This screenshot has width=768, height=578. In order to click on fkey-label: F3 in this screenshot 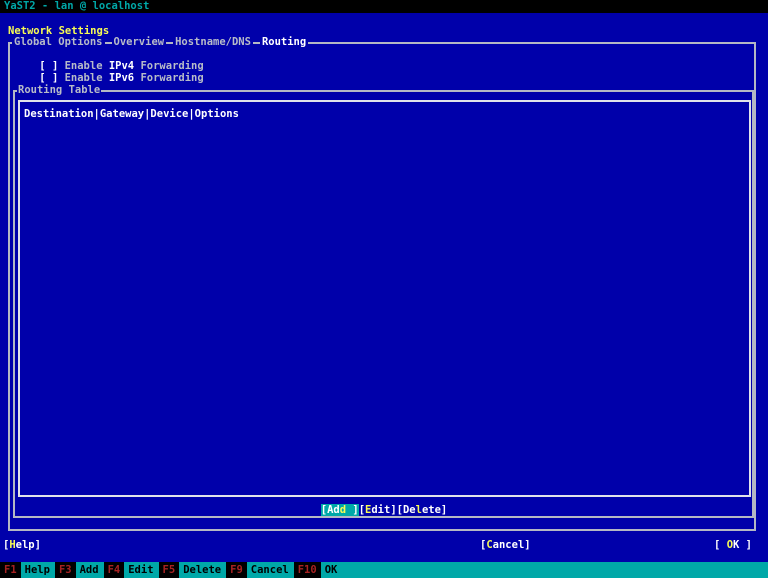, I will do `click(65, 570)`.